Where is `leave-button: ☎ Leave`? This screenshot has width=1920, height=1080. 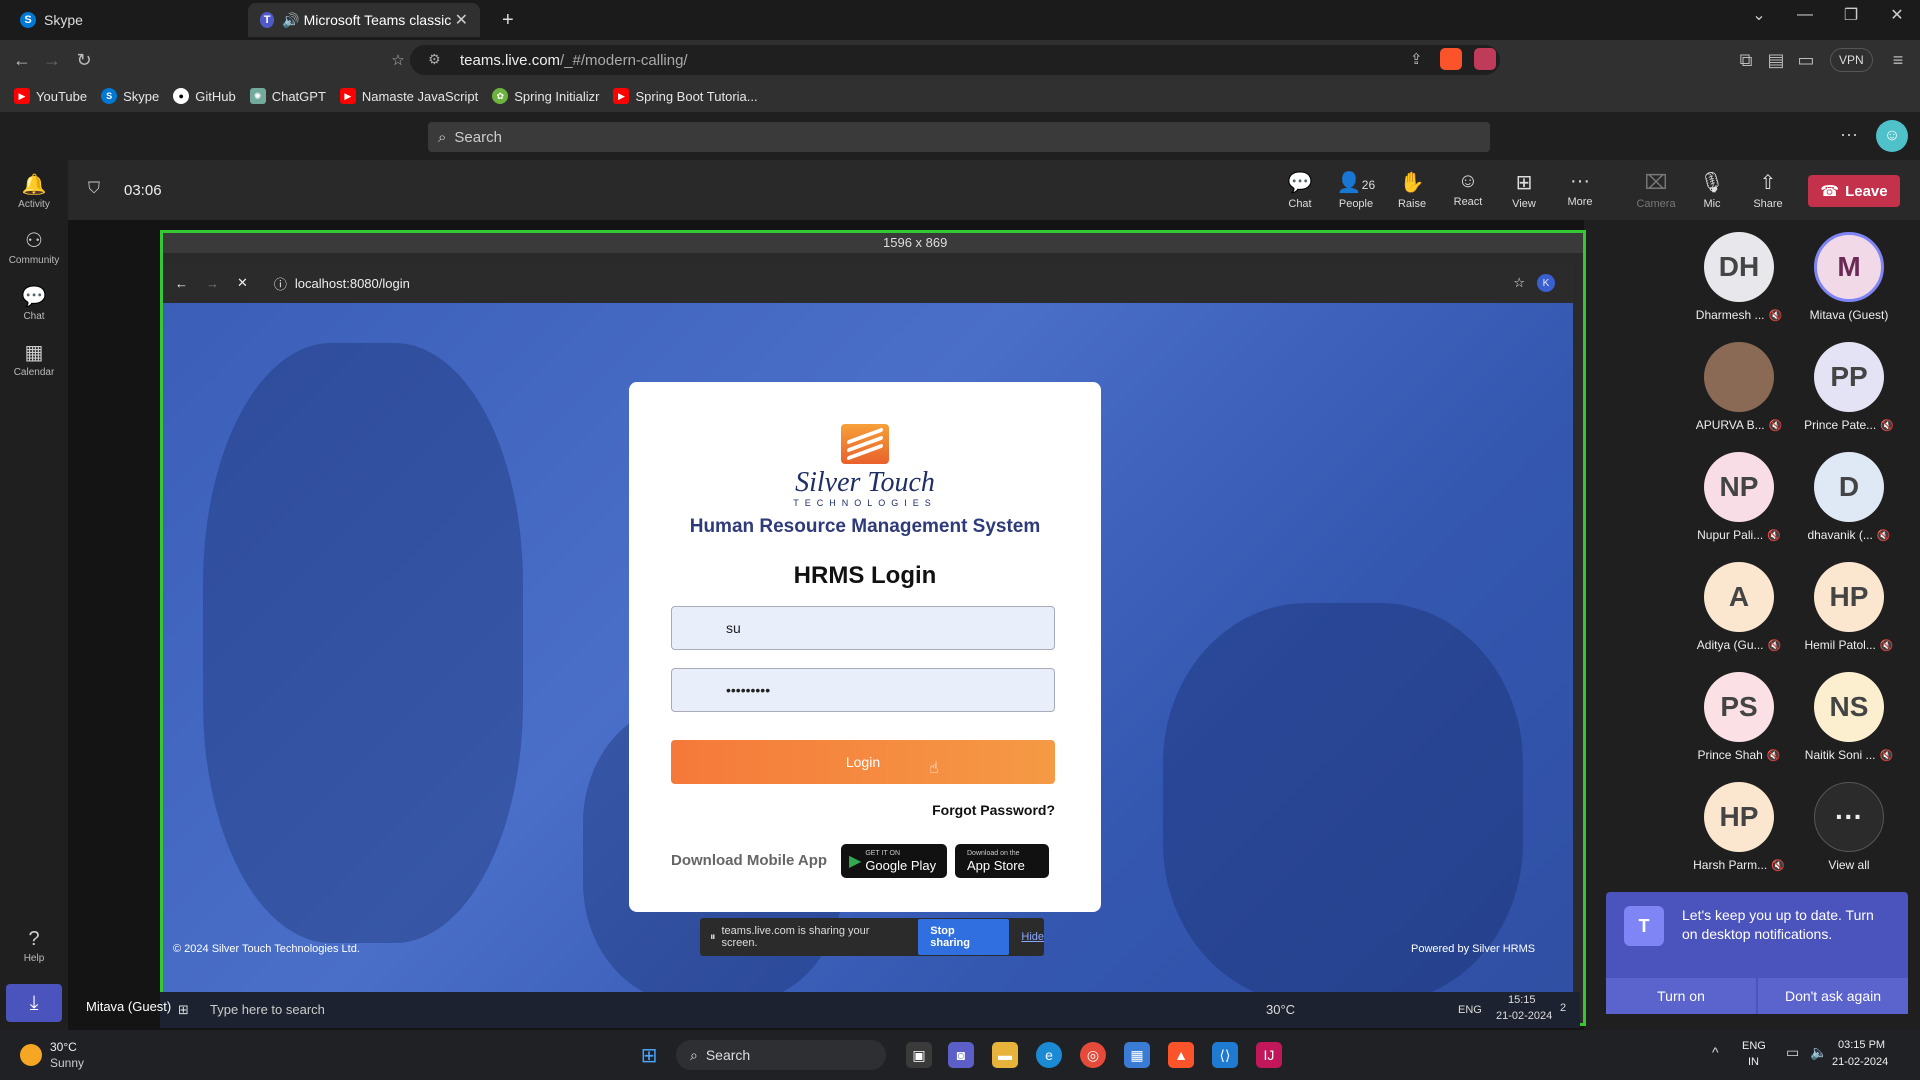 leave-button: ☎ Leave is located at coordinates (1854, 191).